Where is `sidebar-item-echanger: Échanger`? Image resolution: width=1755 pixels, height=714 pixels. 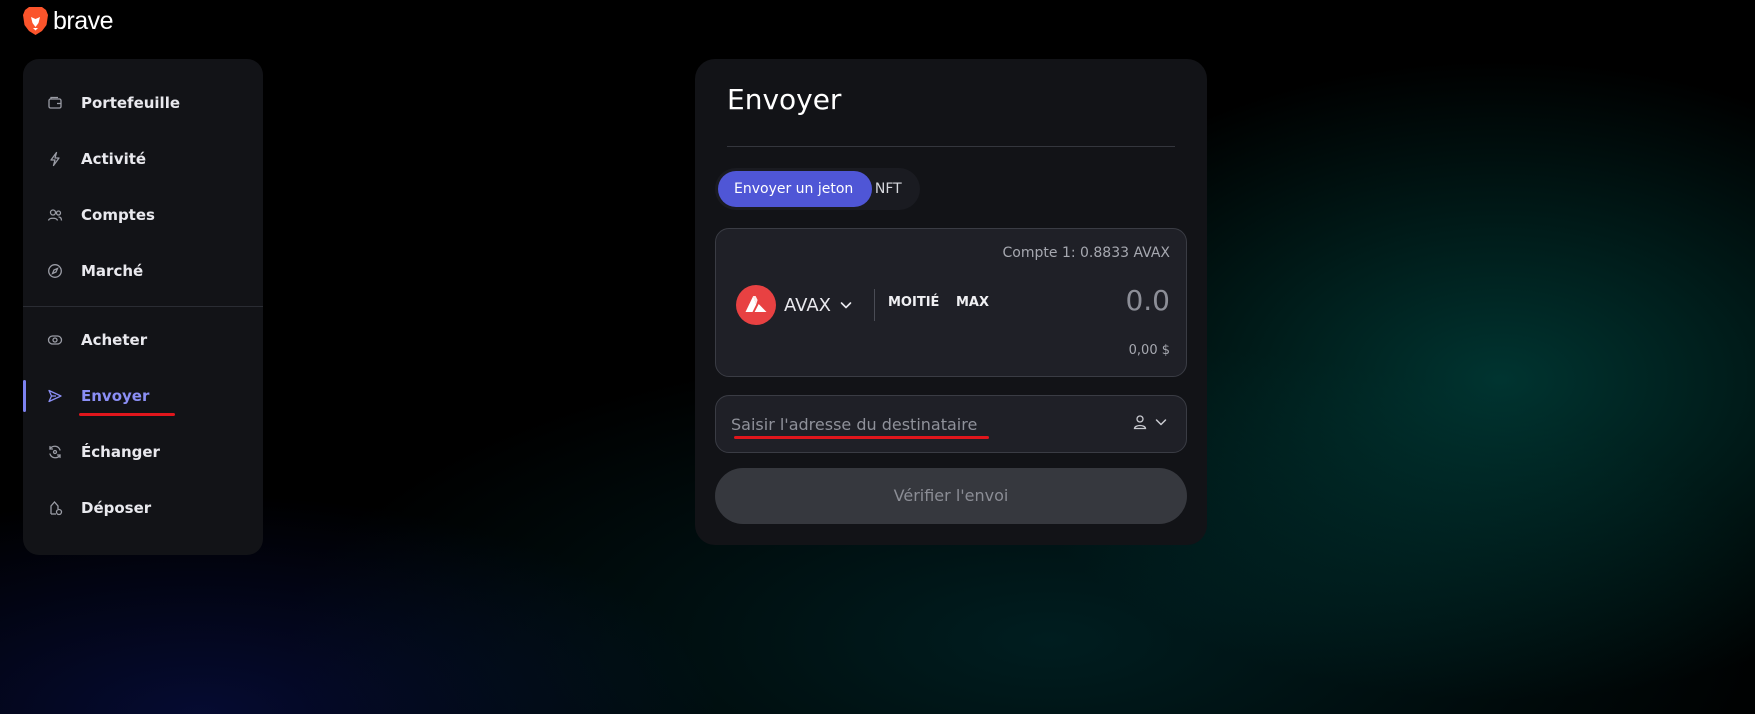
sidebar-item-echanger: Échanger is located at coordinates (143, 452).